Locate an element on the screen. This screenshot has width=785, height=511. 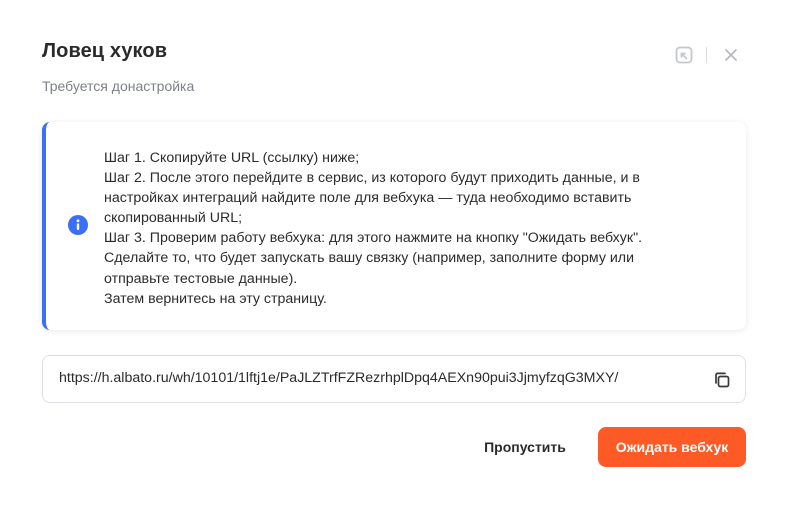
instruction-line: отправьте тестовые данные). is located at coordinates (201, 278).